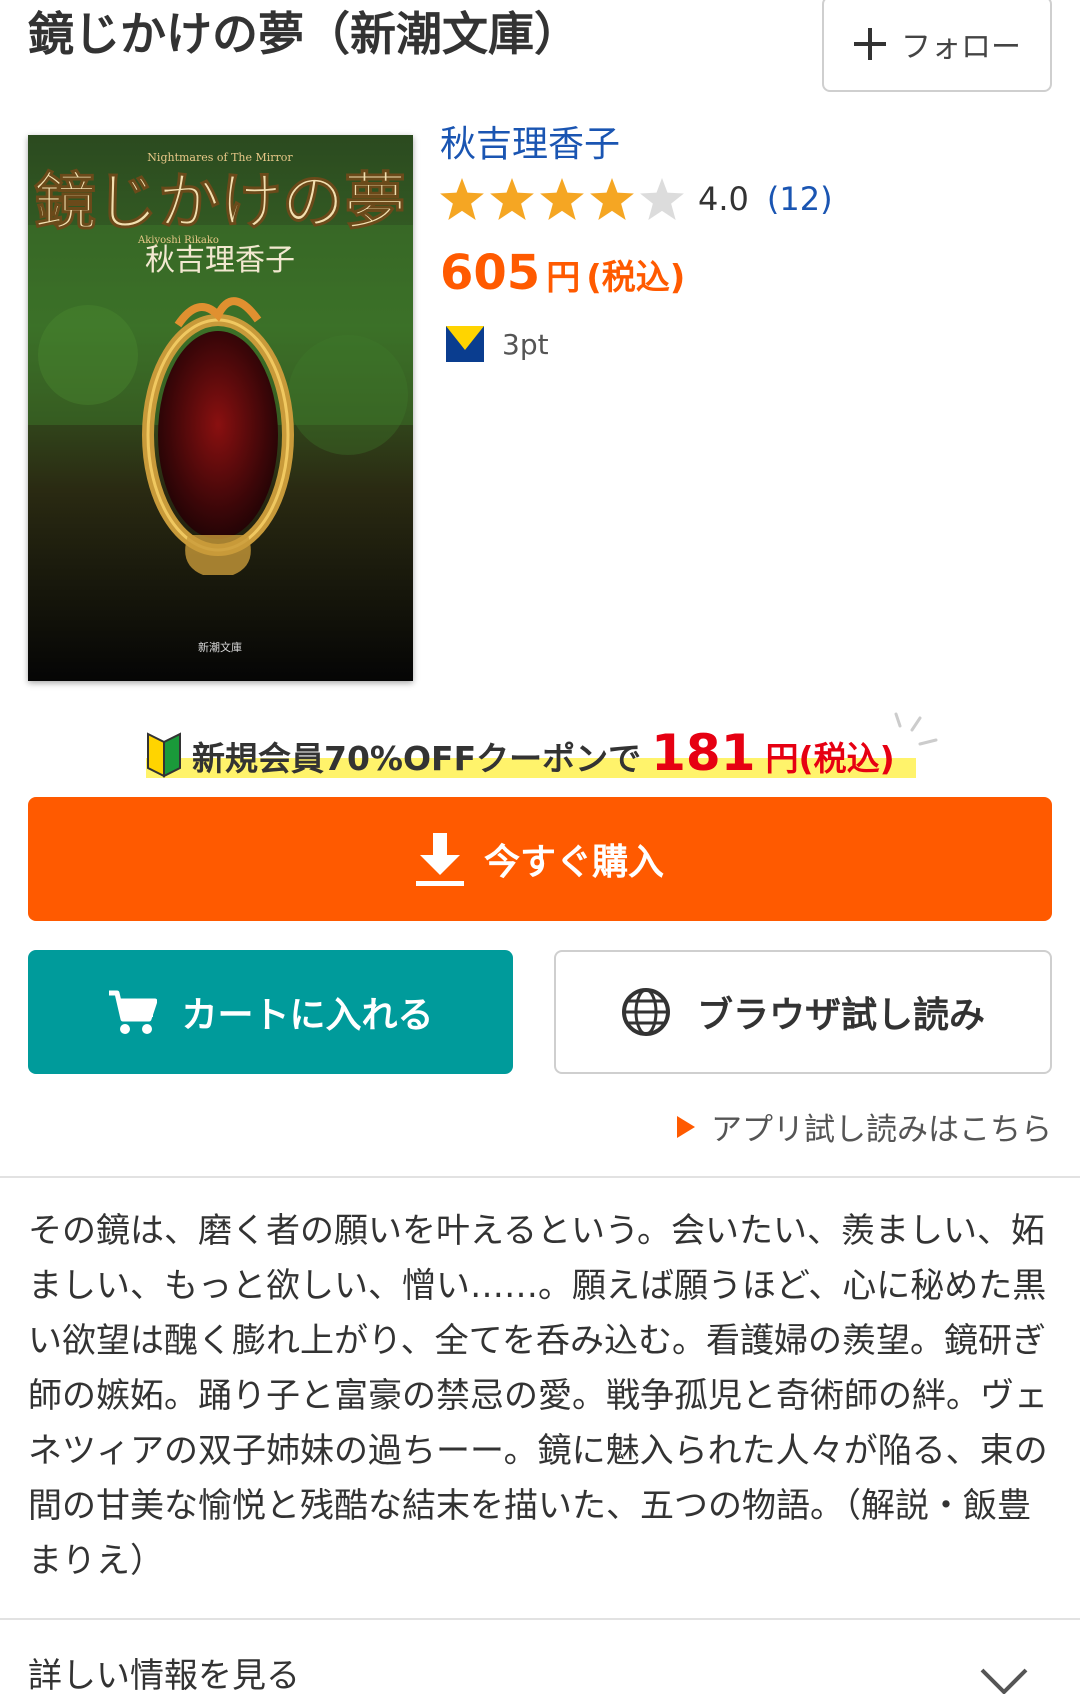 This screenshot has height=1697, width=1080. What do you see at coordinates (417, 758) in the screenshot?
I see `coupon-text: 新規会員70%OFFクーポンで` at bounding box center [417, 758].